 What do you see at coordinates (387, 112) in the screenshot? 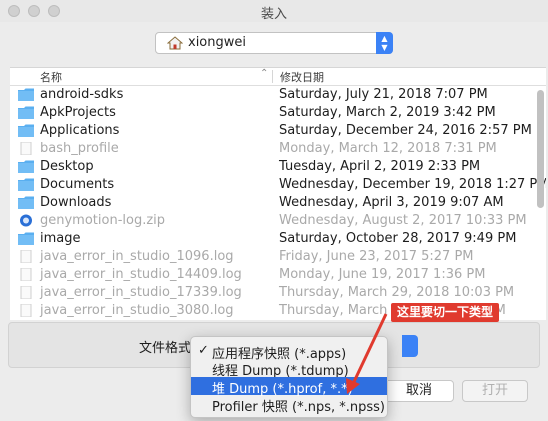
I see `file-date: Saturday, March 2, 2019 3:42 PM` at bounding box center [387, 112].